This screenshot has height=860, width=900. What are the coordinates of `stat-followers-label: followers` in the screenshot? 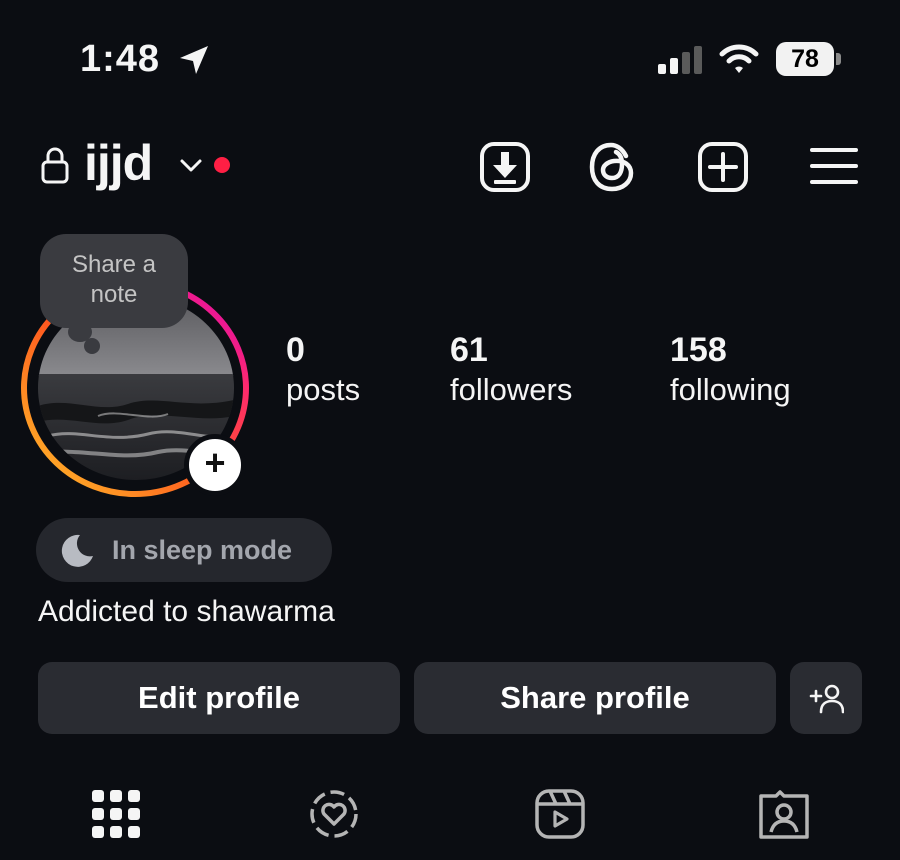 It's located at (511, 389).